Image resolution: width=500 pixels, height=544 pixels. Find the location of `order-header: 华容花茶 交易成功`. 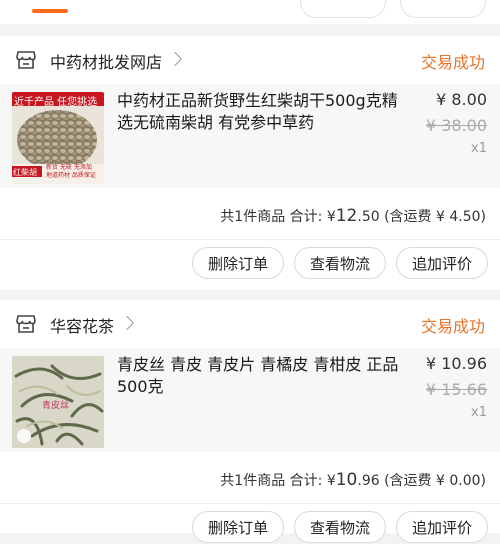

order-header: 华容花茶 交易成功 is located at coordinates (250, 324).